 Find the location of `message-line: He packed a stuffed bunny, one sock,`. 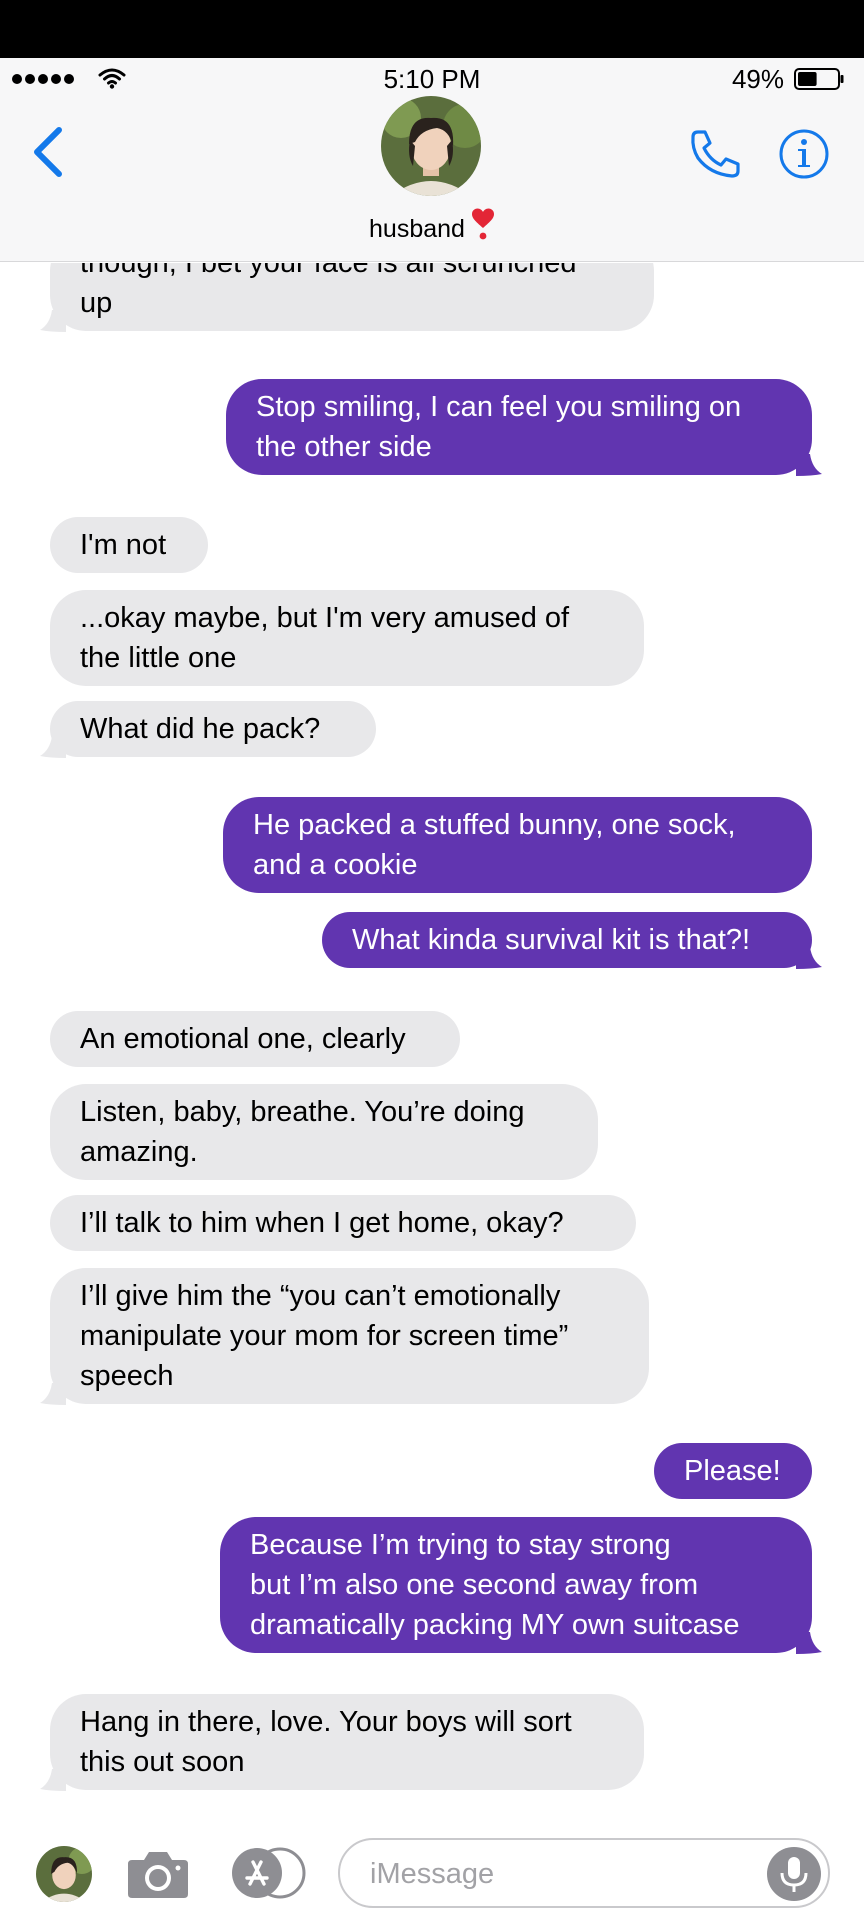

message-line: He packed a stuffed bunny, one sock, is located at coordinates (494, 825).